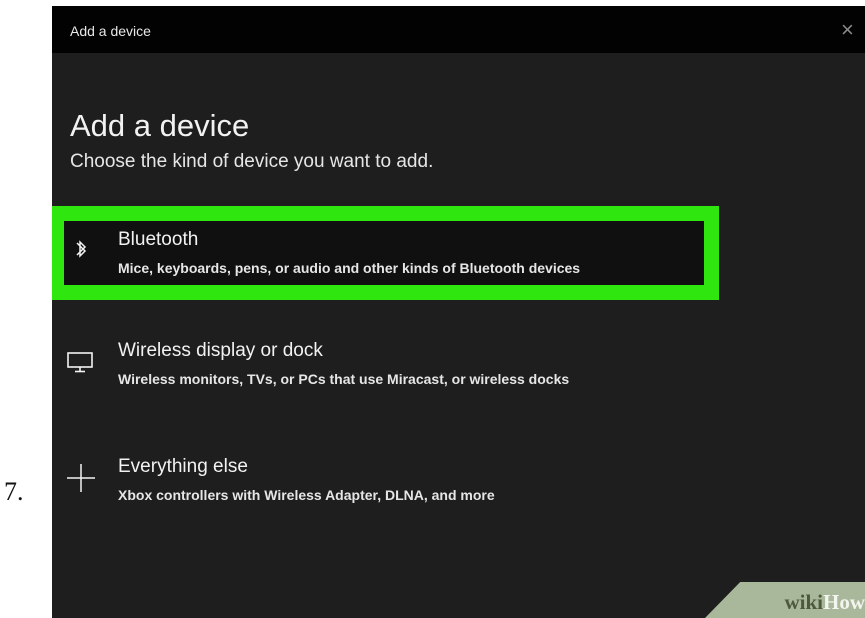  I want to click on page-heading: Add a device, so click(160, 125).